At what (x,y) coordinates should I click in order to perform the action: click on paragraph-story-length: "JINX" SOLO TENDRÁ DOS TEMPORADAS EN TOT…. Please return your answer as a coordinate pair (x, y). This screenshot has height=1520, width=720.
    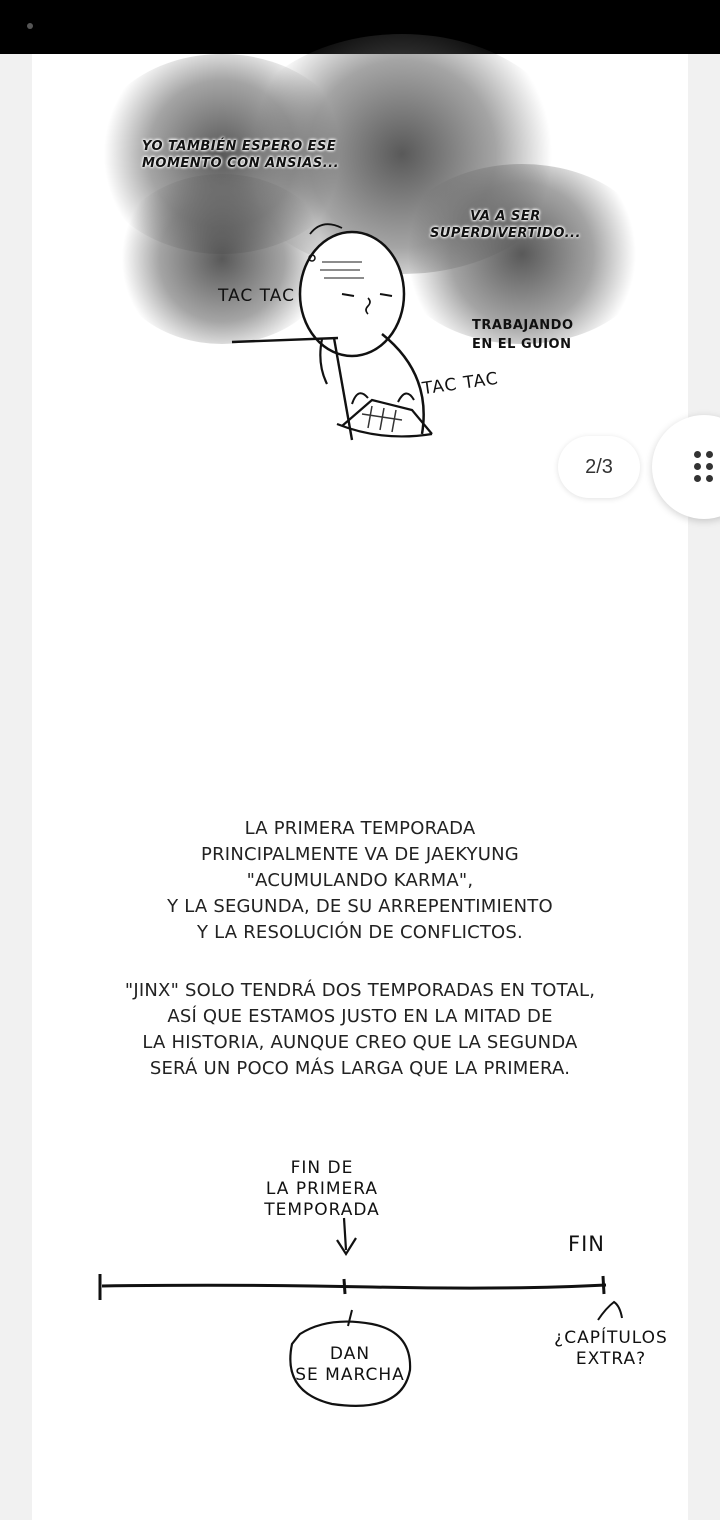
    Looking at the image, I should click on (360, 1029).